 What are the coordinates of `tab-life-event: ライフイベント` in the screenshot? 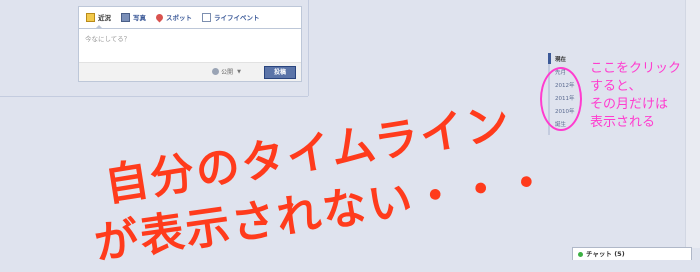 It's located at (231, 17).